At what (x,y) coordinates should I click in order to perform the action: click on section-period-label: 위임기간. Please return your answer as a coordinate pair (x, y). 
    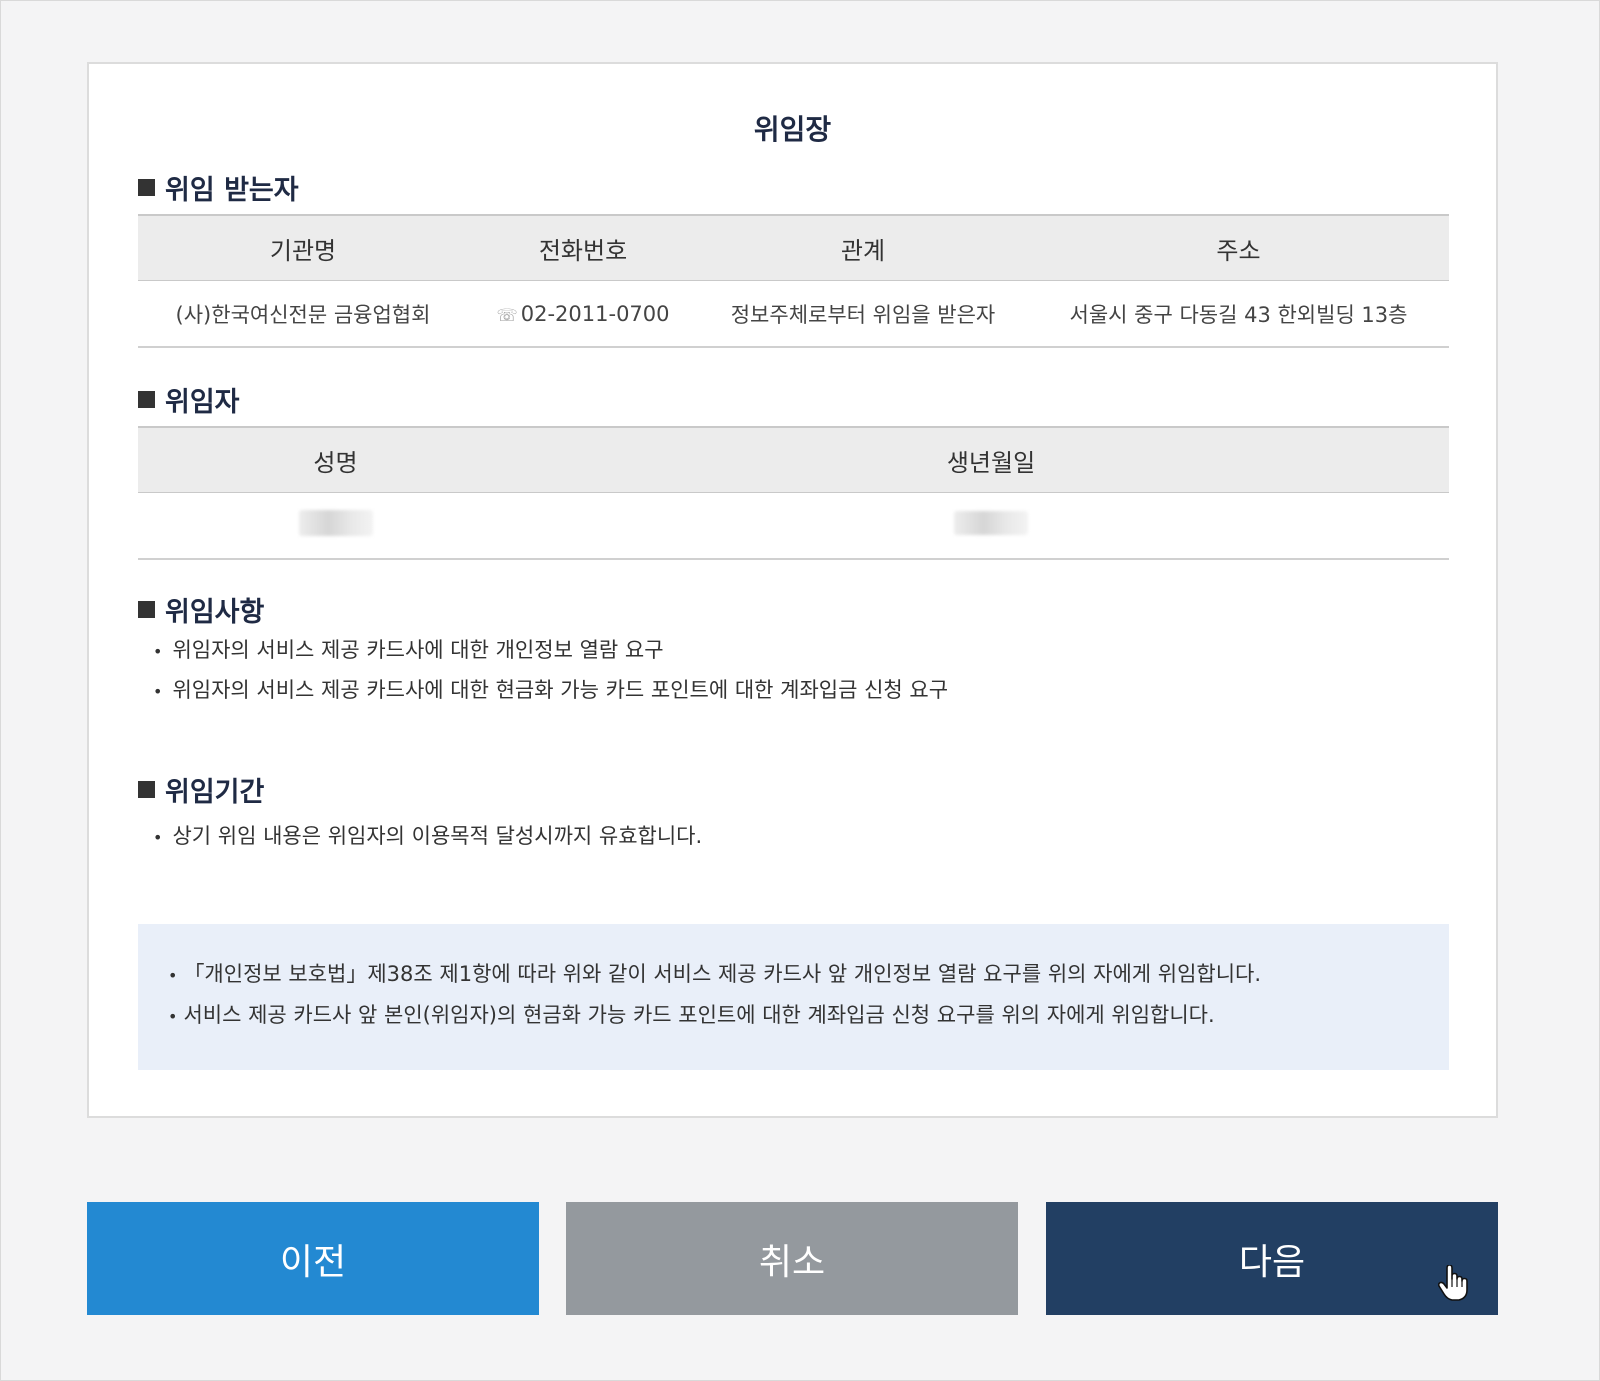
    Looking at the image, I should click on (215, 792).